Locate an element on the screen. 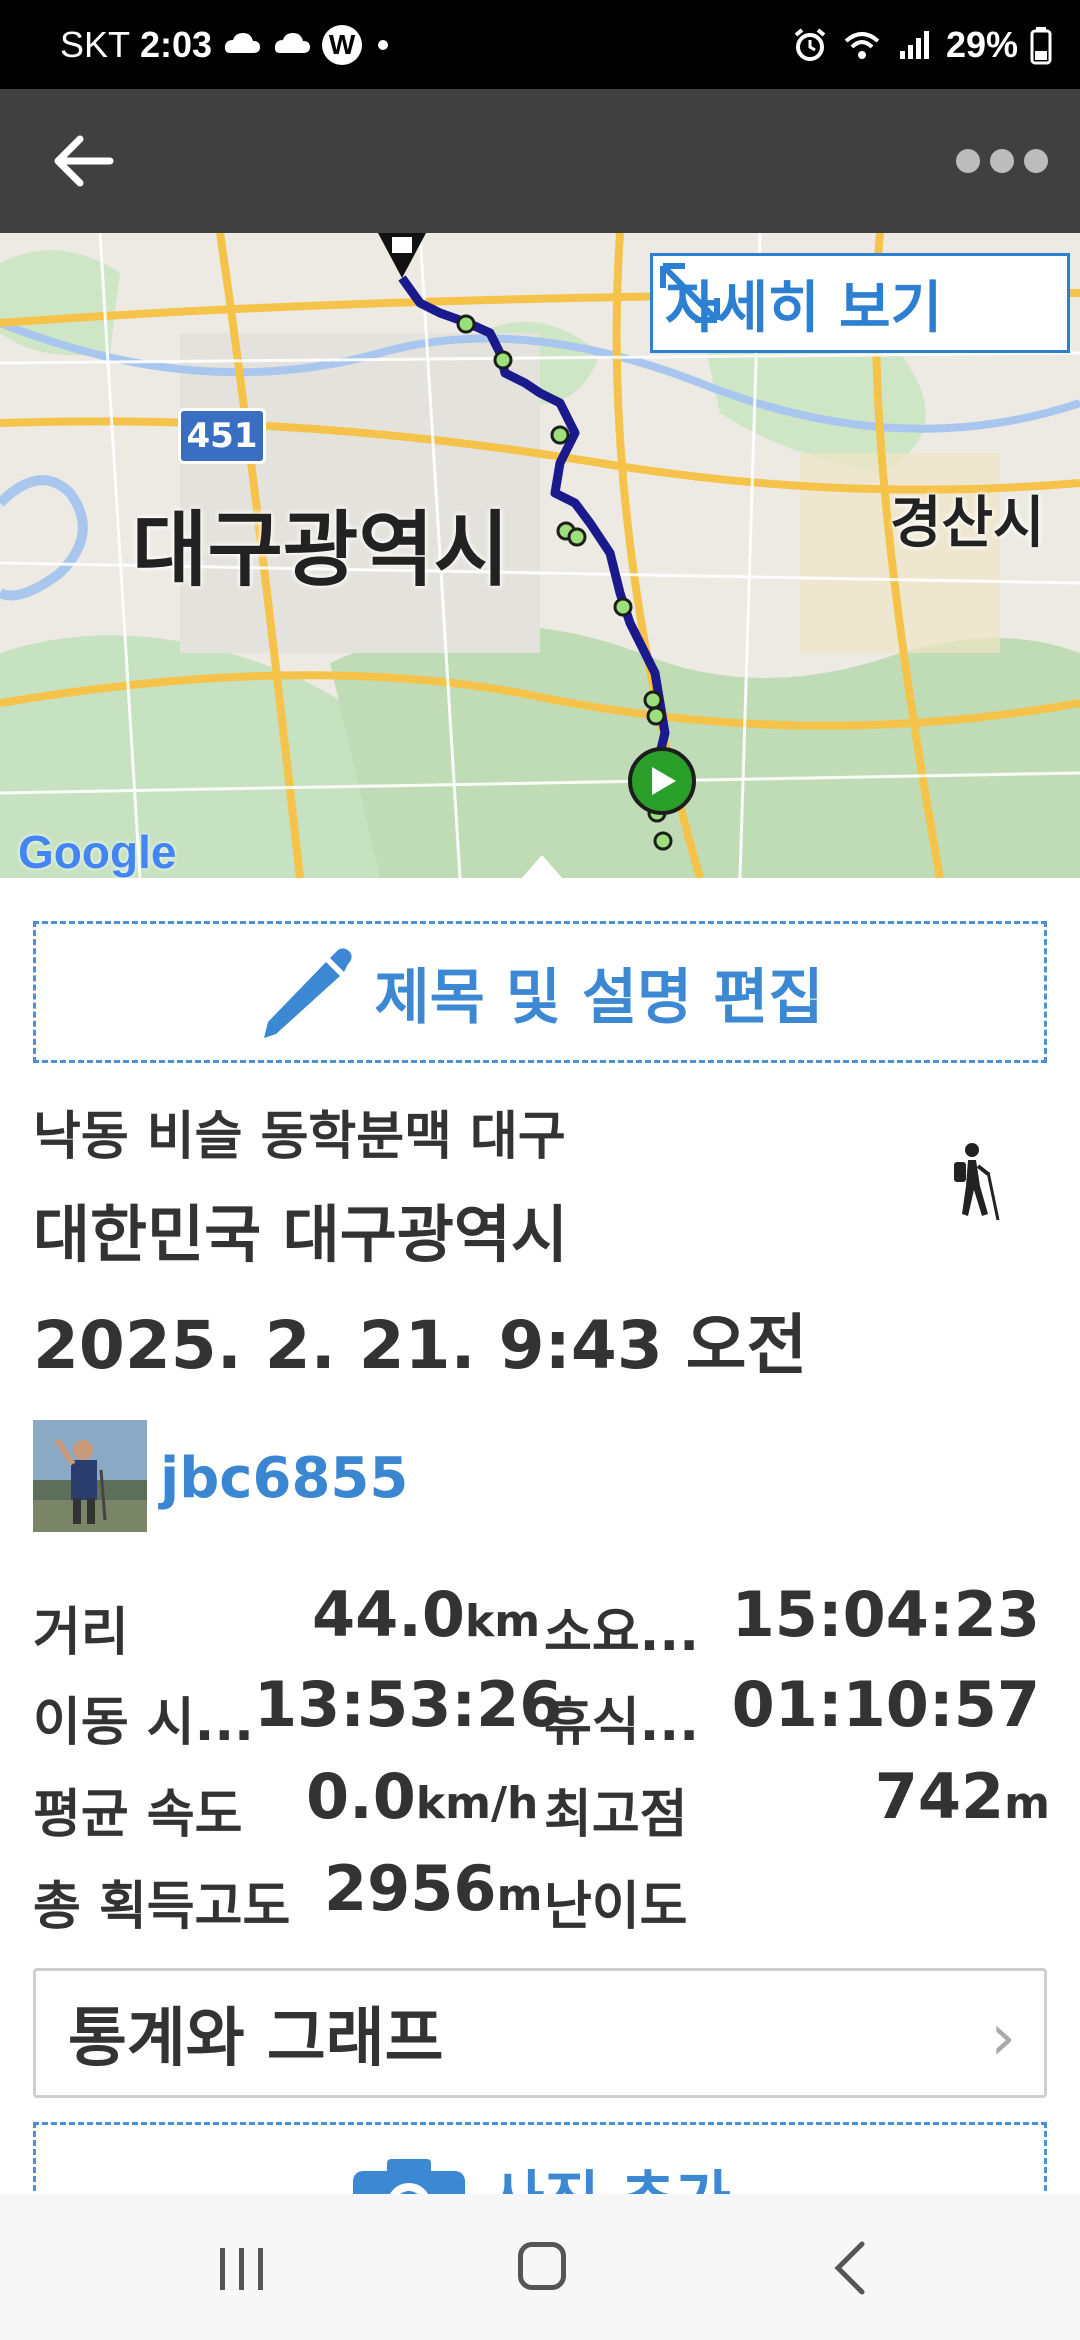 The image size is (1080, 2340). alarm-icon is located at coordinates (810, 44).